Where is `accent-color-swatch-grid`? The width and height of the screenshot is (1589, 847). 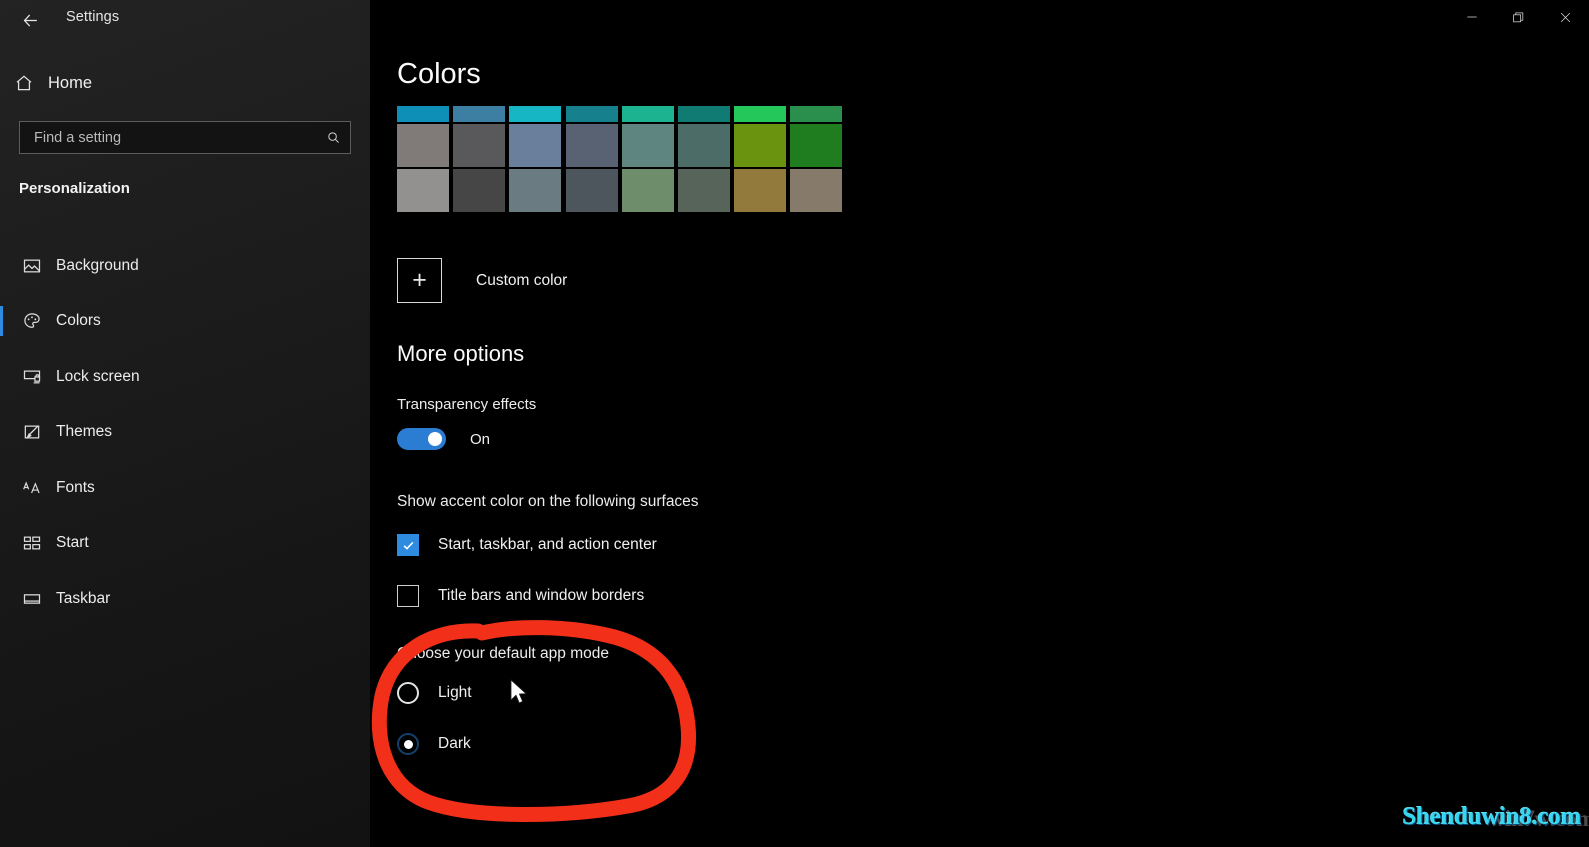 accent-color-swatch-grid is located at coordinates (620, 159).